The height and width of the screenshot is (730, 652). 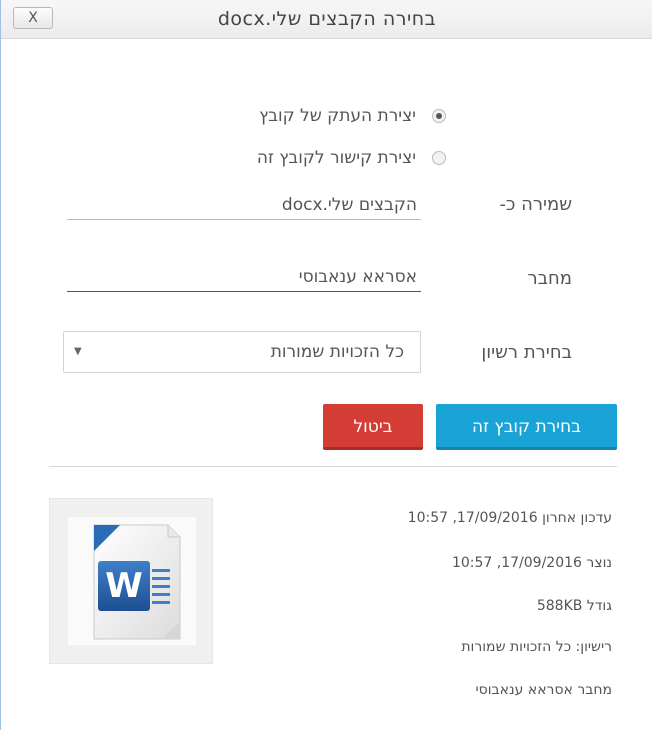 What do you see at coordinates (509, 518) in the screenshot?
I see `info-modified: עדכון אחרון 17/09/2016, 10:57` at bounding box center [509, 518].